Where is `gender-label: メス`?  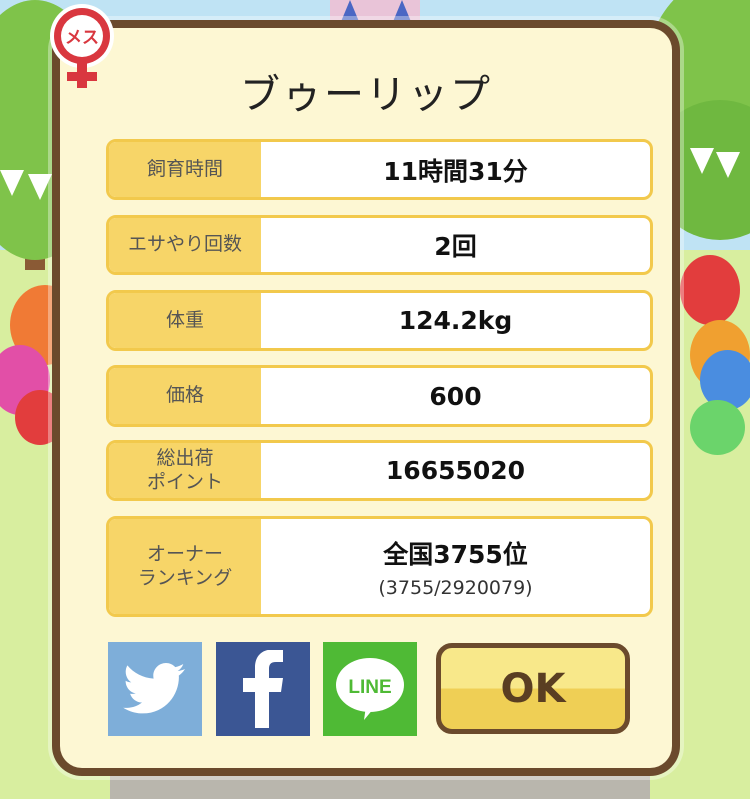 gender-label: メス is located at coordinates (82, 38).